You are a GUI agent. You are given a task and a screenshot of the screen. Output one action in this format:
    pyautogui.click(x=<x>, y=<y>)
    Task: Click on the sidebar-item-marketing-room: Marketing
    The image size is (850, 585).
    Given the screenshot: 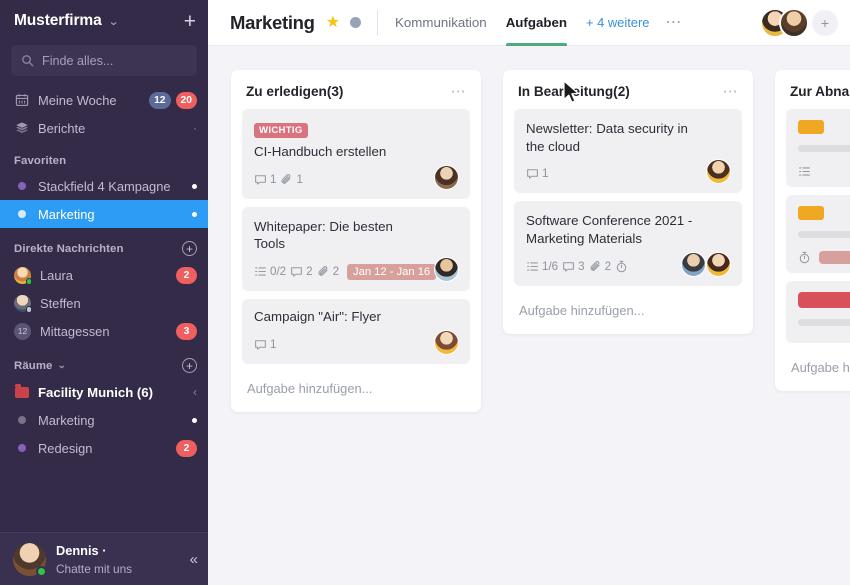 What is the action you would take?
    pyautogui.click(x=104, y=420)
    